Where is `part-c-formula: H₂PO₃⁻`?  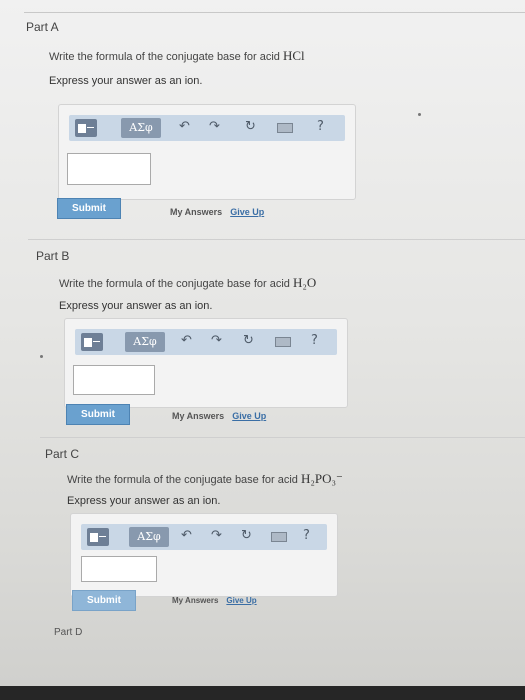 part-c-formula: H₂PO₃⁻ is located at coordinates (321, 478).